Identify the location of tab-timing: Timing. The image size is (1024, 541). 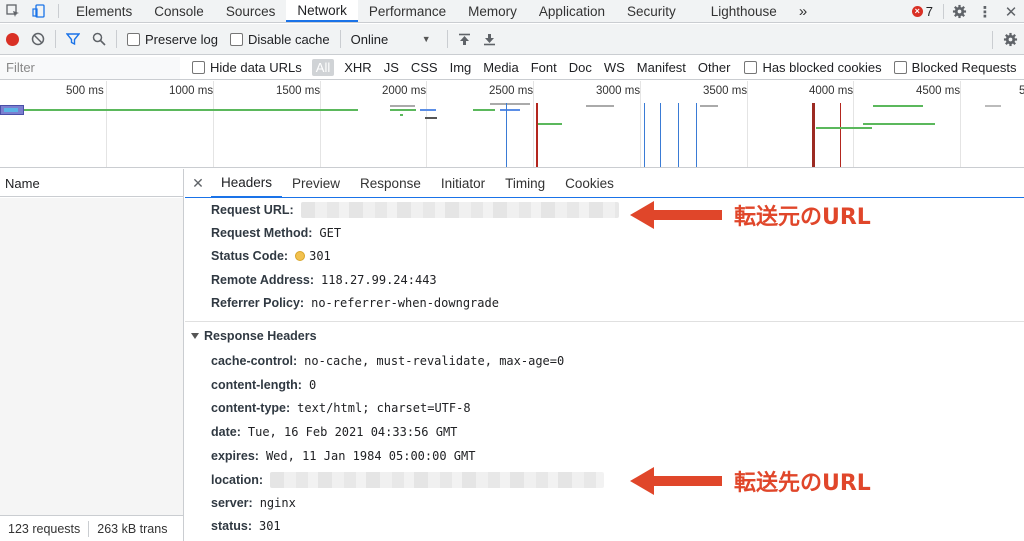
(525, 183).